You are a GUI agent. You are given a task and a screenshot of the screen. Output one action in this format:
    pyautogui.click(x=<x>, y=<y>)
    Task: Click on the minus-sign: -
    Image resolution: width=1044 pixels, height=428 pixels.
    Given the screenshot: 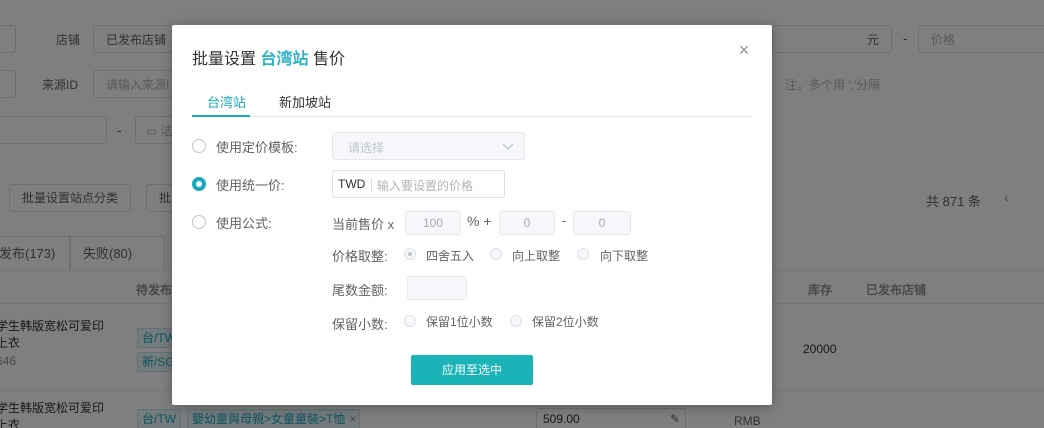 What is the action you would take?
    pyautogui.click(x=564, y=220)
    